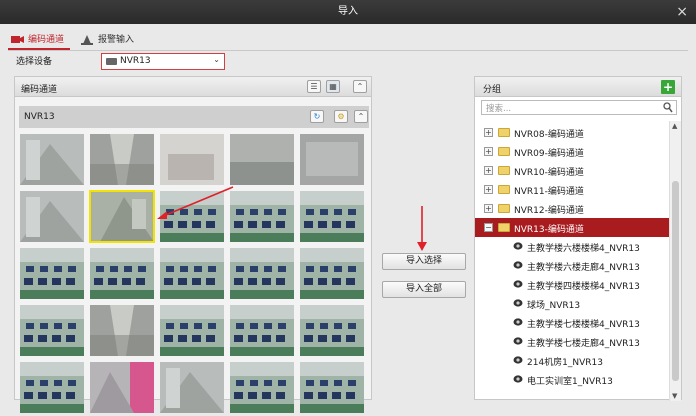 Image resolution: width=696 pixels, height=416 pixels. I want to click on tree-channel-item: 主教学楼六楼走廊4_NVR13, so click(572, 265).